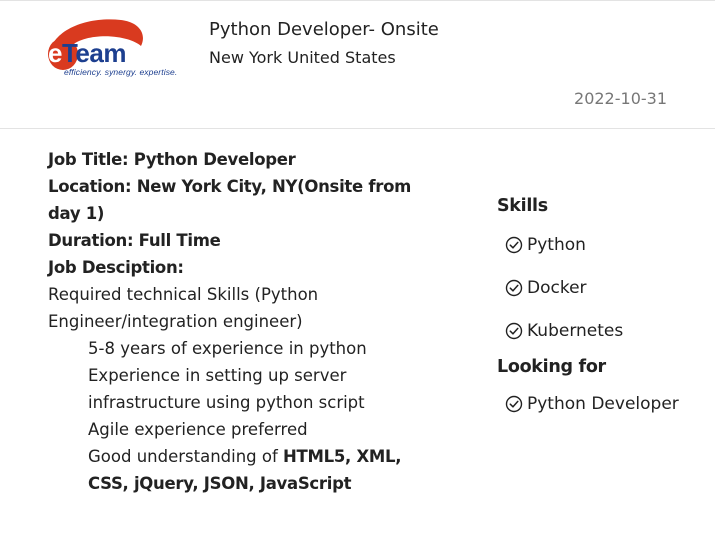 The width and height of the screenshot is (715, 544). Describe the element at coordinates (198, 429) in the screenshot. I see `list-item: Agile experience preferred` at that location.